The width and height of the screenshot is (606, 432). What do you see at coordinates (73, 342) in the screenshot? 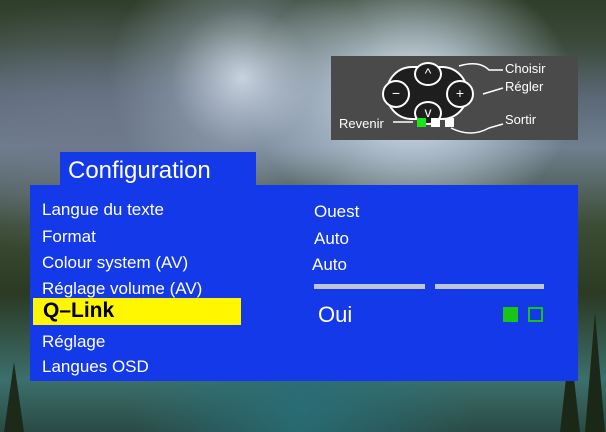
I see `menu-item-reglage: Réglage` at bounding box center [73, 342].